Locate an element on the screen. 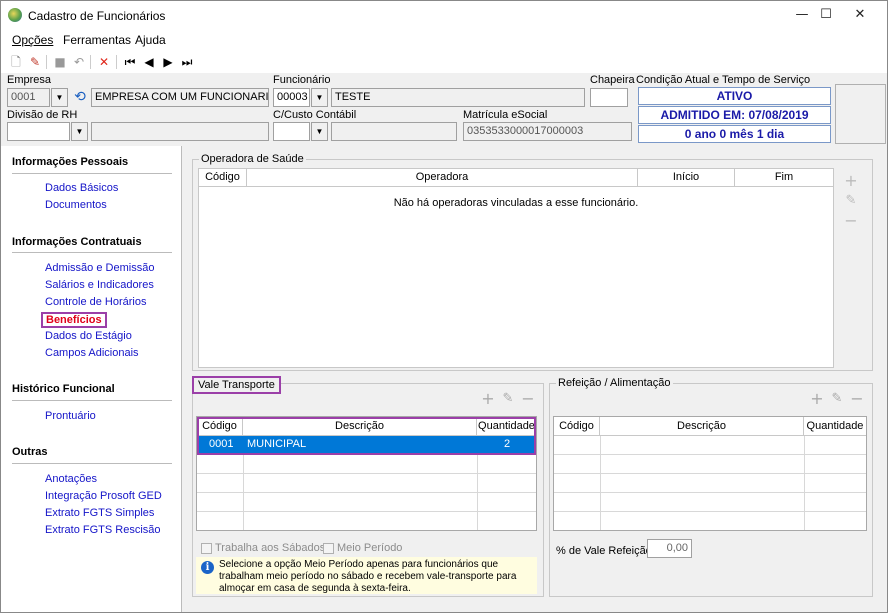 This screenshot has width=888, height=613. sidebar-item-admissao: Admissão e Demissão is located at coordinates (99, 268).